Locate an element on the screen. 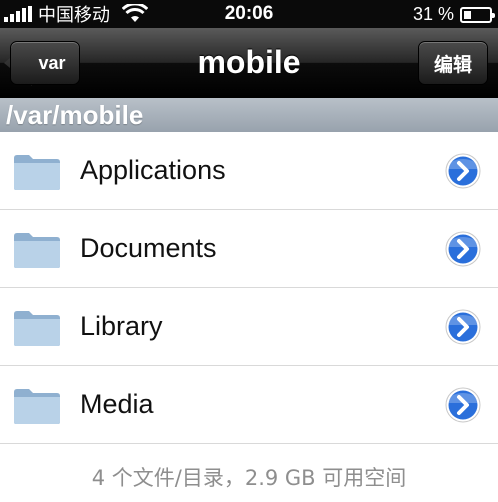 The height and width of the screenshot is (502, 498). storage-summary: 4 个文件/目录，2.9 GB 可用空间 is located at coordinates (249, 478).